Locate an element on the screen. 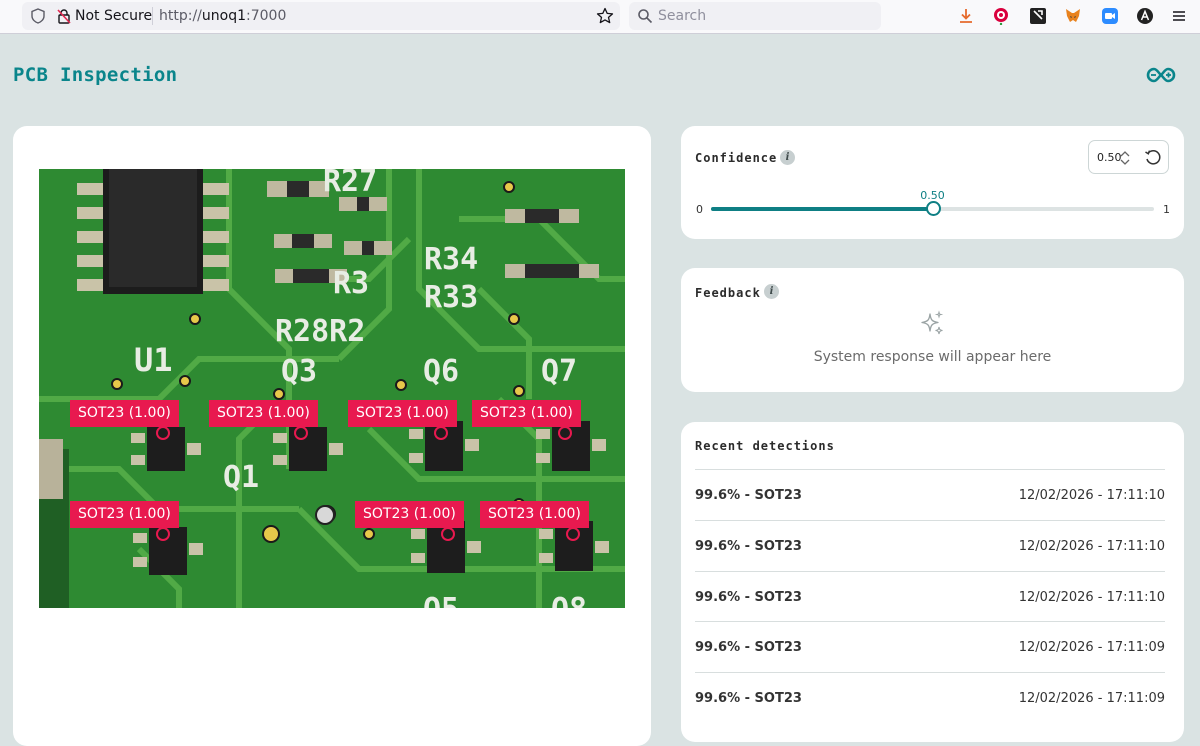  menu-icon is located at coordinates (1179, 16).